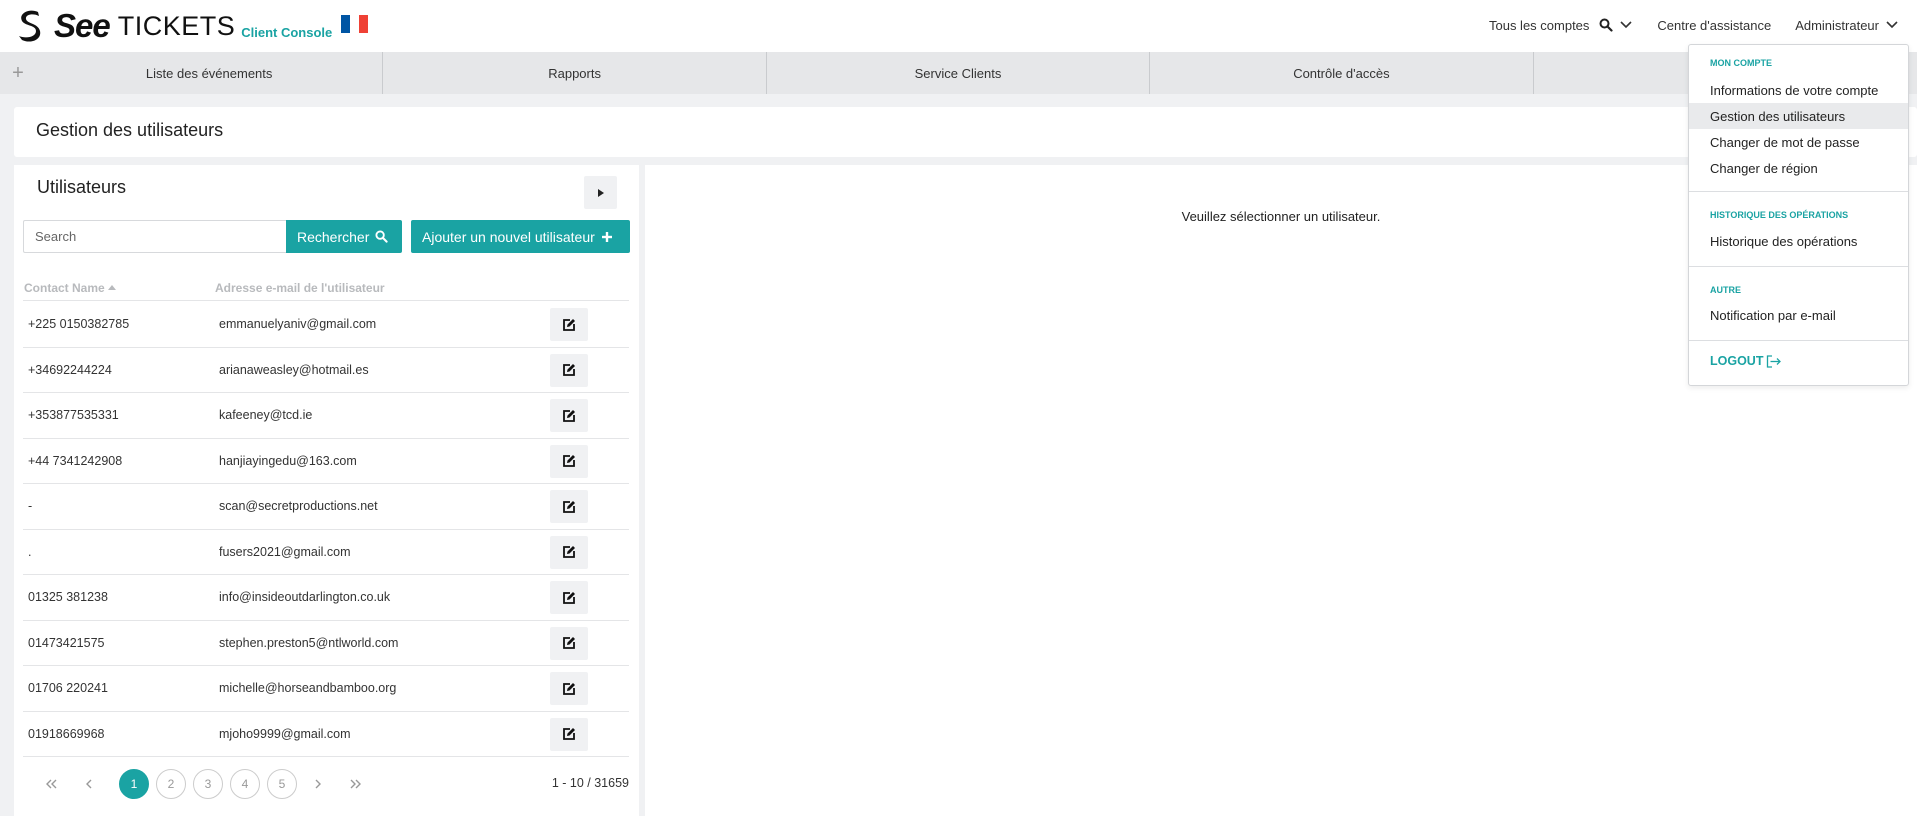 This screenshot has width=1917, height=816. Describe the element at coordinates (282, 784) in the screenshot. I see `page-5-button: 5` at that location.